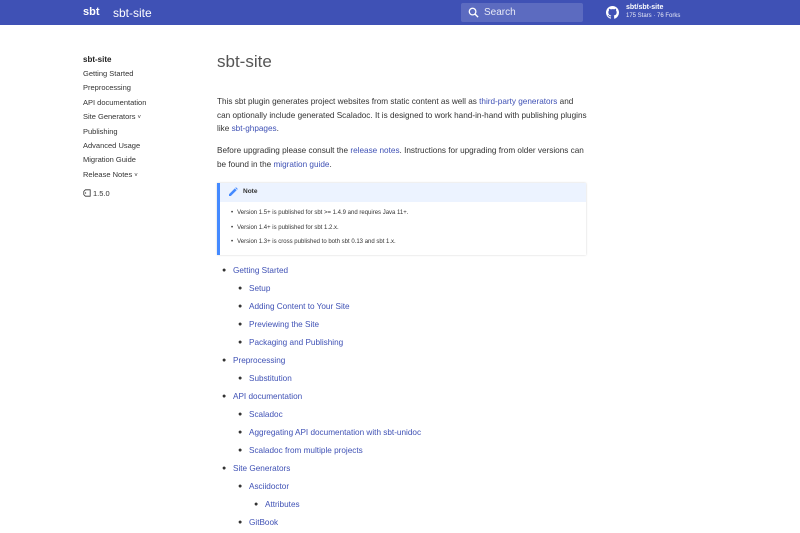  Describe the element at coordinates (261, 468) in the screenshot. I see `toc-link: Site Generators` at that location.